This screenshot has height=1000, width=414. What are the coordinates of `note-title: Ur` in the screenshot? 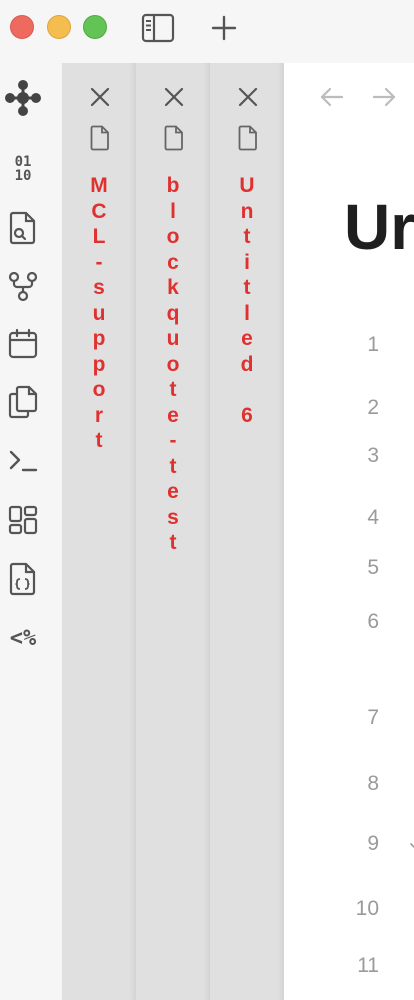 It's located at (379, 227).